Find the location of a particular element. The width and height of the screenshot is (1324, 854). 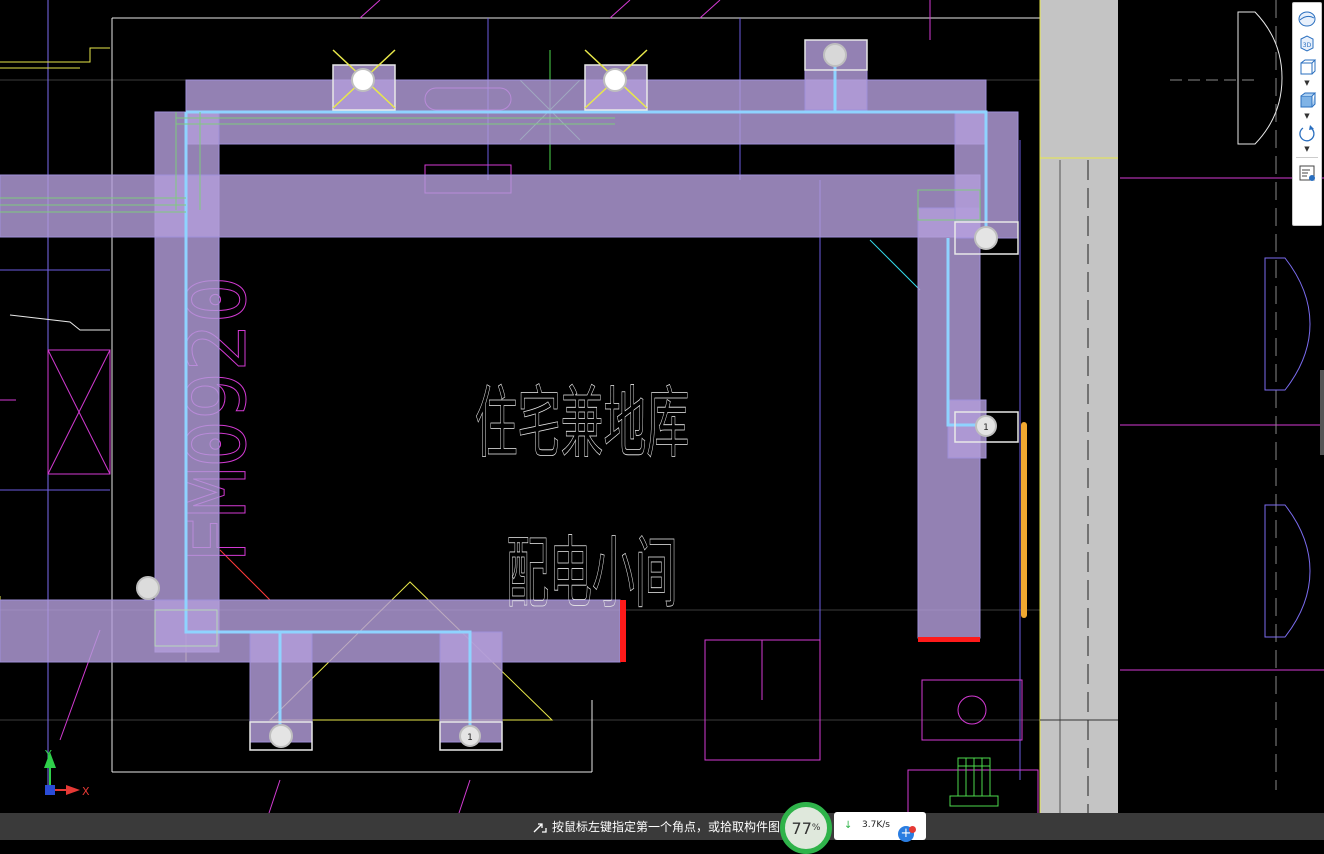

selected-edge-handle is located at coordinates (1024, 520).